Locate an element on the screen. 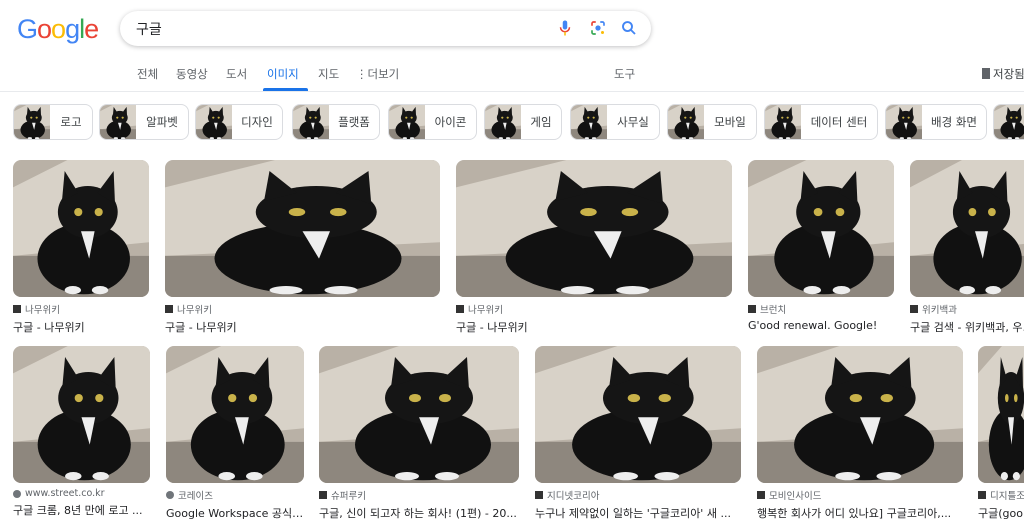 Image resolution: width=1024 pixels, height=521 pixels. chip-label: 데이터 센터 is located at coordinates (839, 122).